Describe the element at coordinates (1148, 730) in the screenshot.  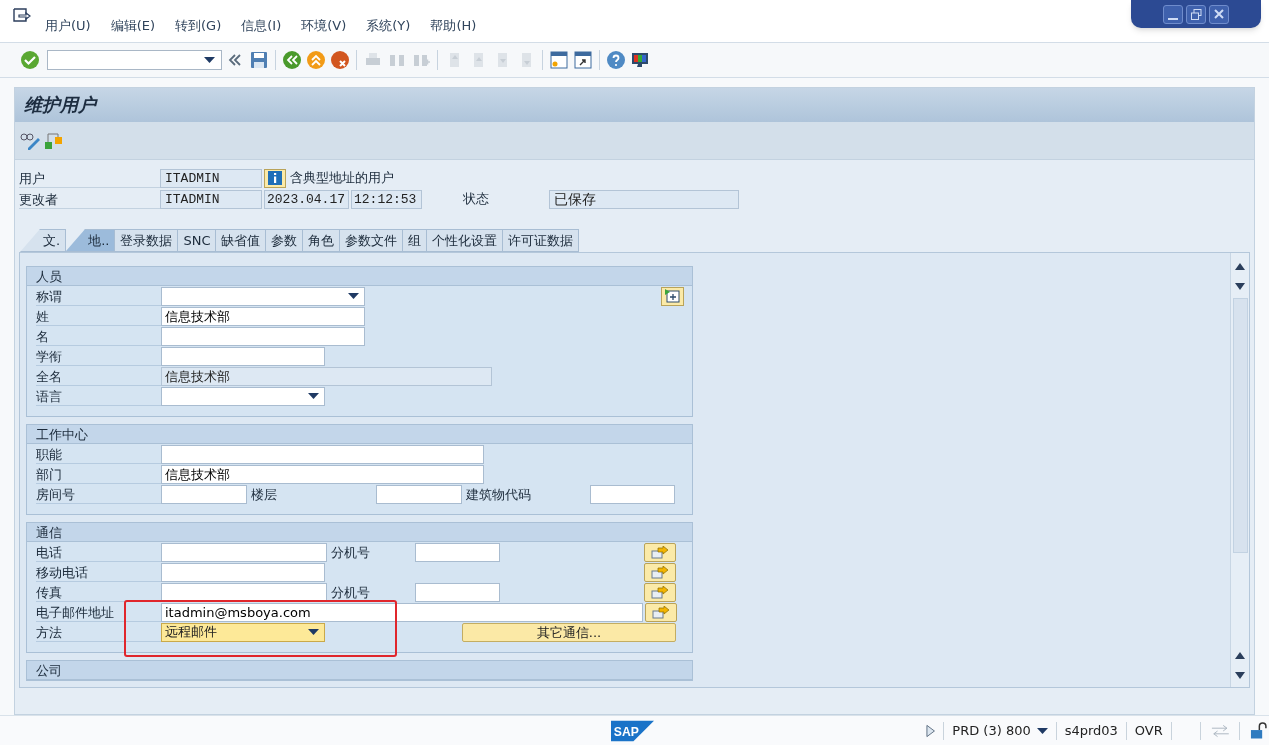
I see `input-mode: OVR` at that location.